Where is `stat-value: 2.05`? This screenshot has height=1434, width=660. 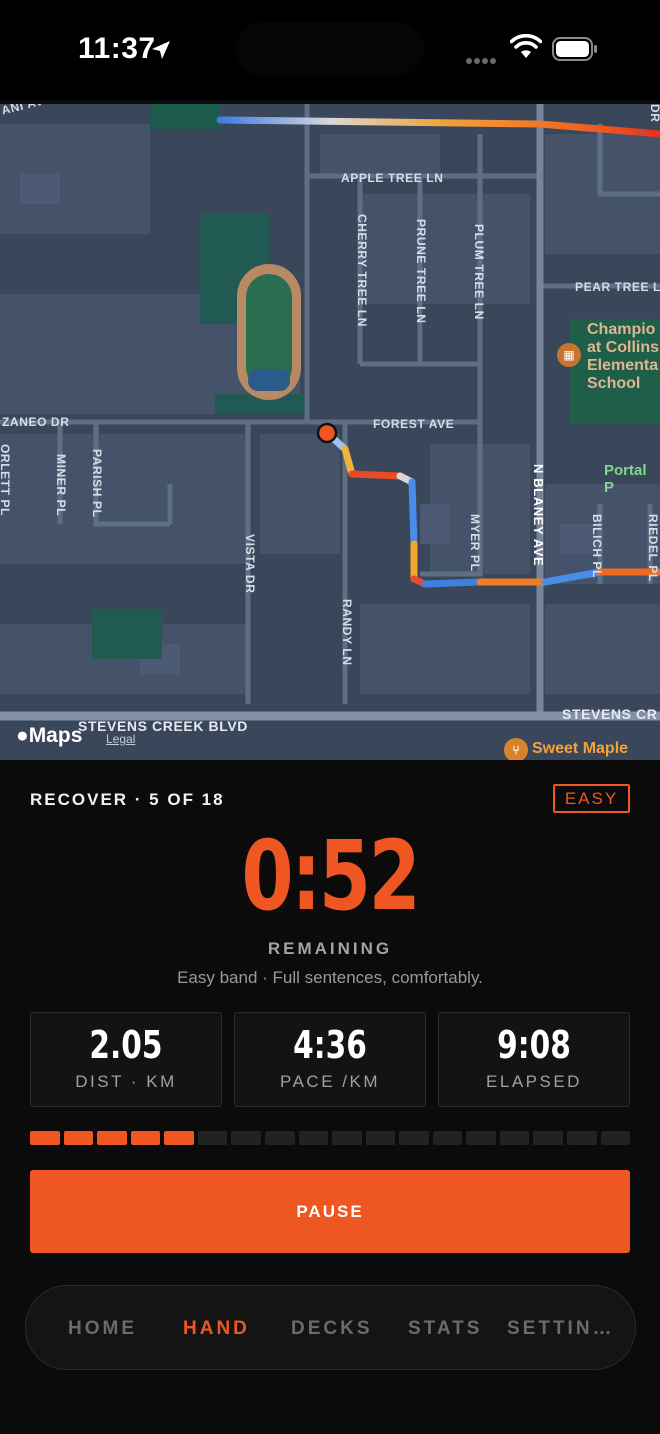 stat-value: 2.05 is located at coordinates (126, 1045).